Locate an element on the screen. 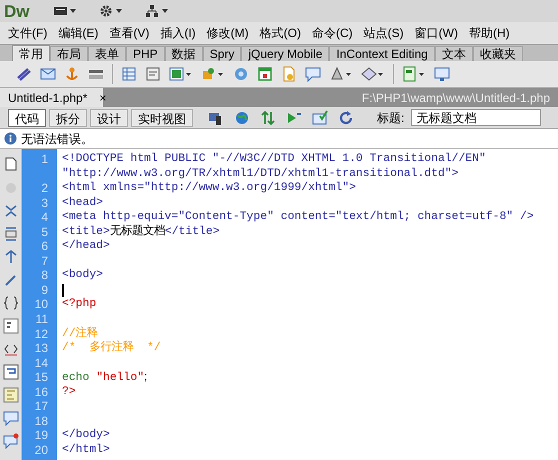  insert-tab: 常用 is located at coordinates (31, 53).